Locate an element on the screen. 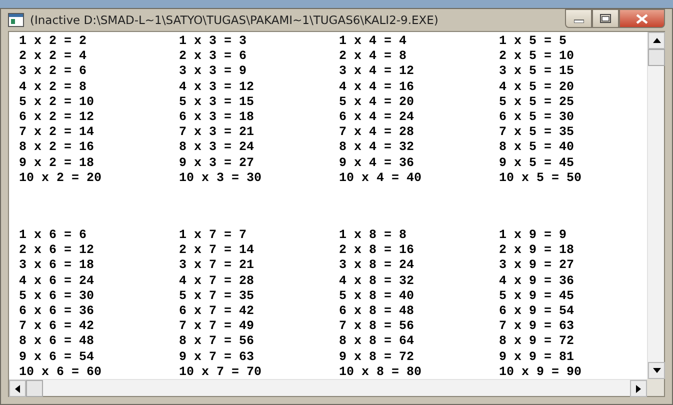 The height and width of the screenshot is (405, 673). multiplication-line: 8 x 9 = 72 is located at coordinates (537, 342).